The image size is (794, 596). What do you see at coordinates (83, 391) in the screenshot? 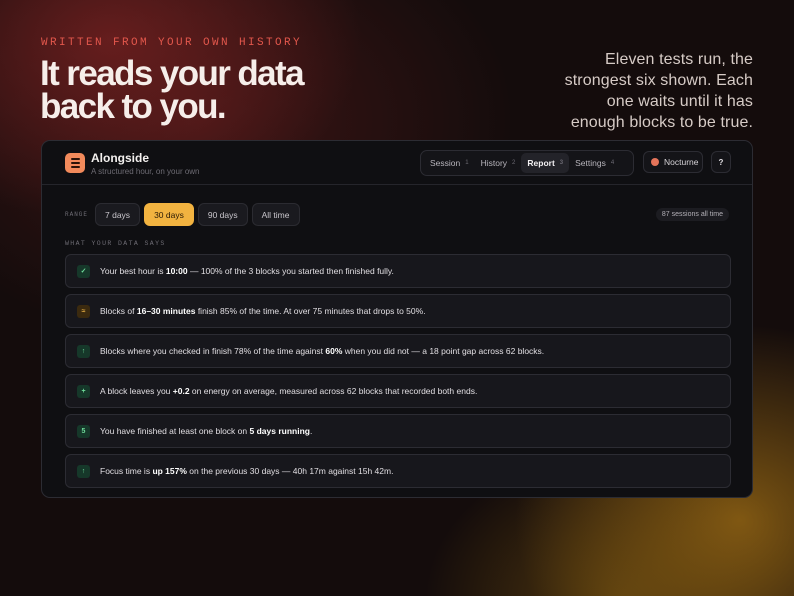
I see `plus-icon: +` at bounding box center [83, 391].